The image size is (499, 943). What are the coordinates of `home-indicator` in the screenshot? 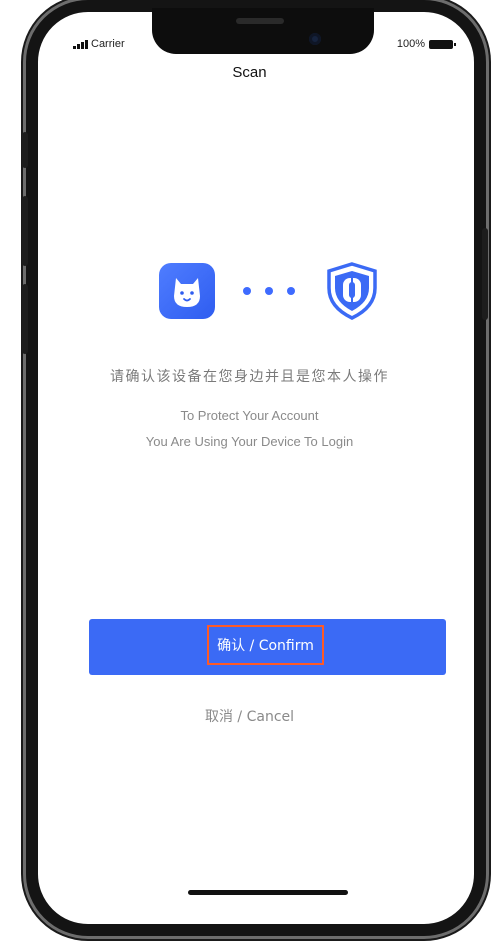 It's located at (268, 892).